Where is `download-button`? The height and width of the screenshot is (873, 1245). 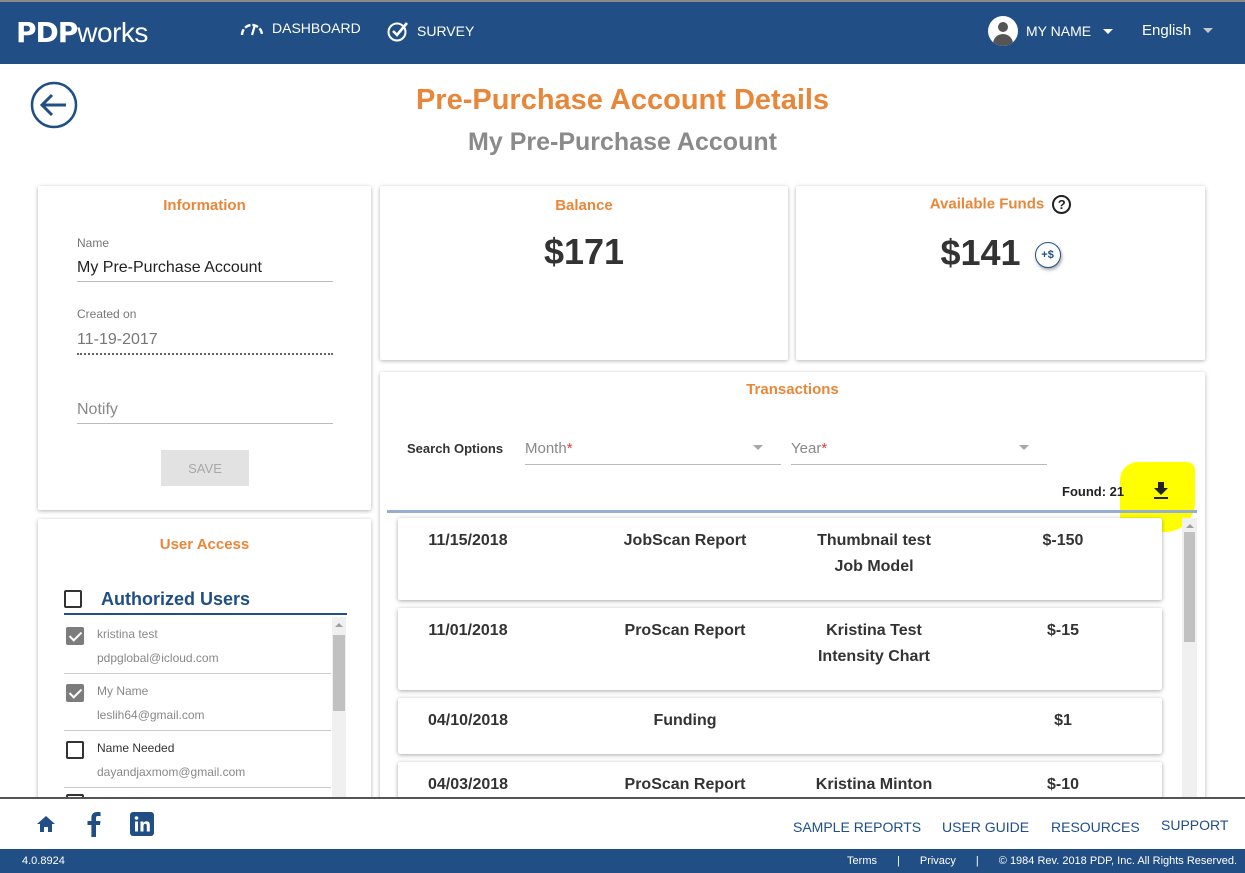 download-button is located at coordinates (1161, 490).